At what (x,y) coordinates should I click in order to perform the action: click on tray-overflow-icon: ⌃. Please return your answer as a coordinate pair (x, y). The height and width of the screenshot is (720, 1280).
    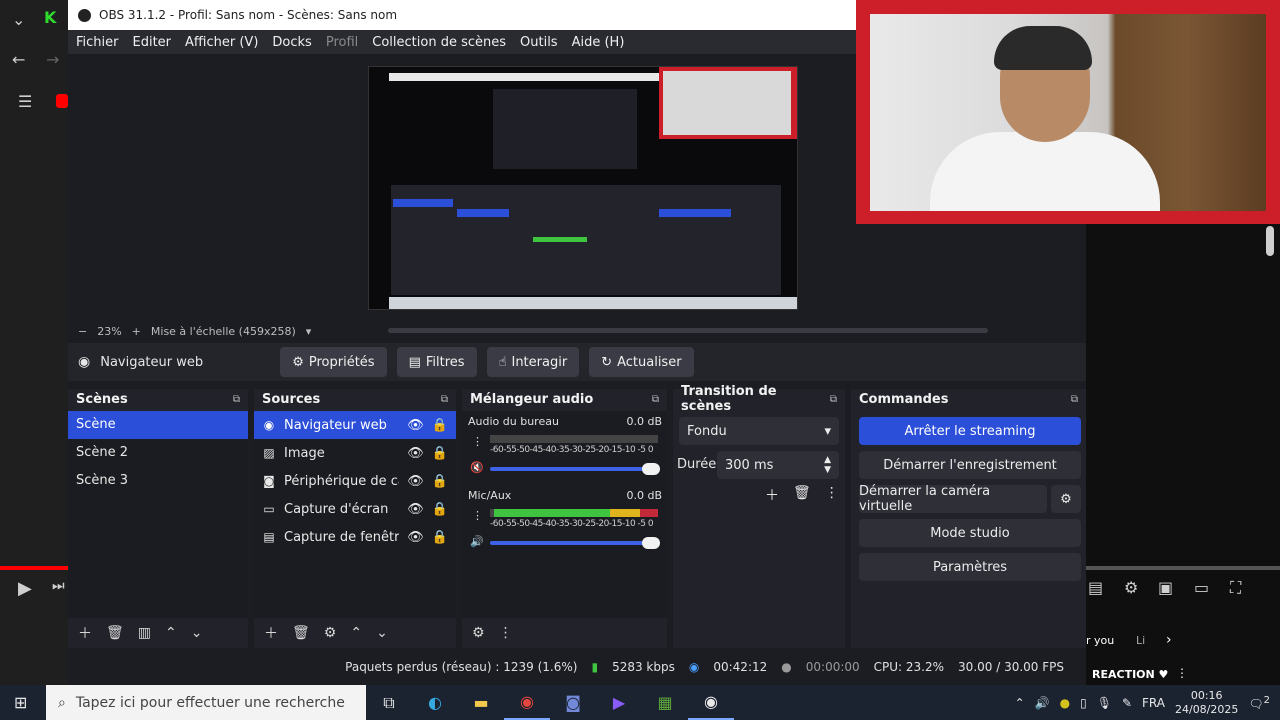
    Looking at the image, I should click on (1020, 703).